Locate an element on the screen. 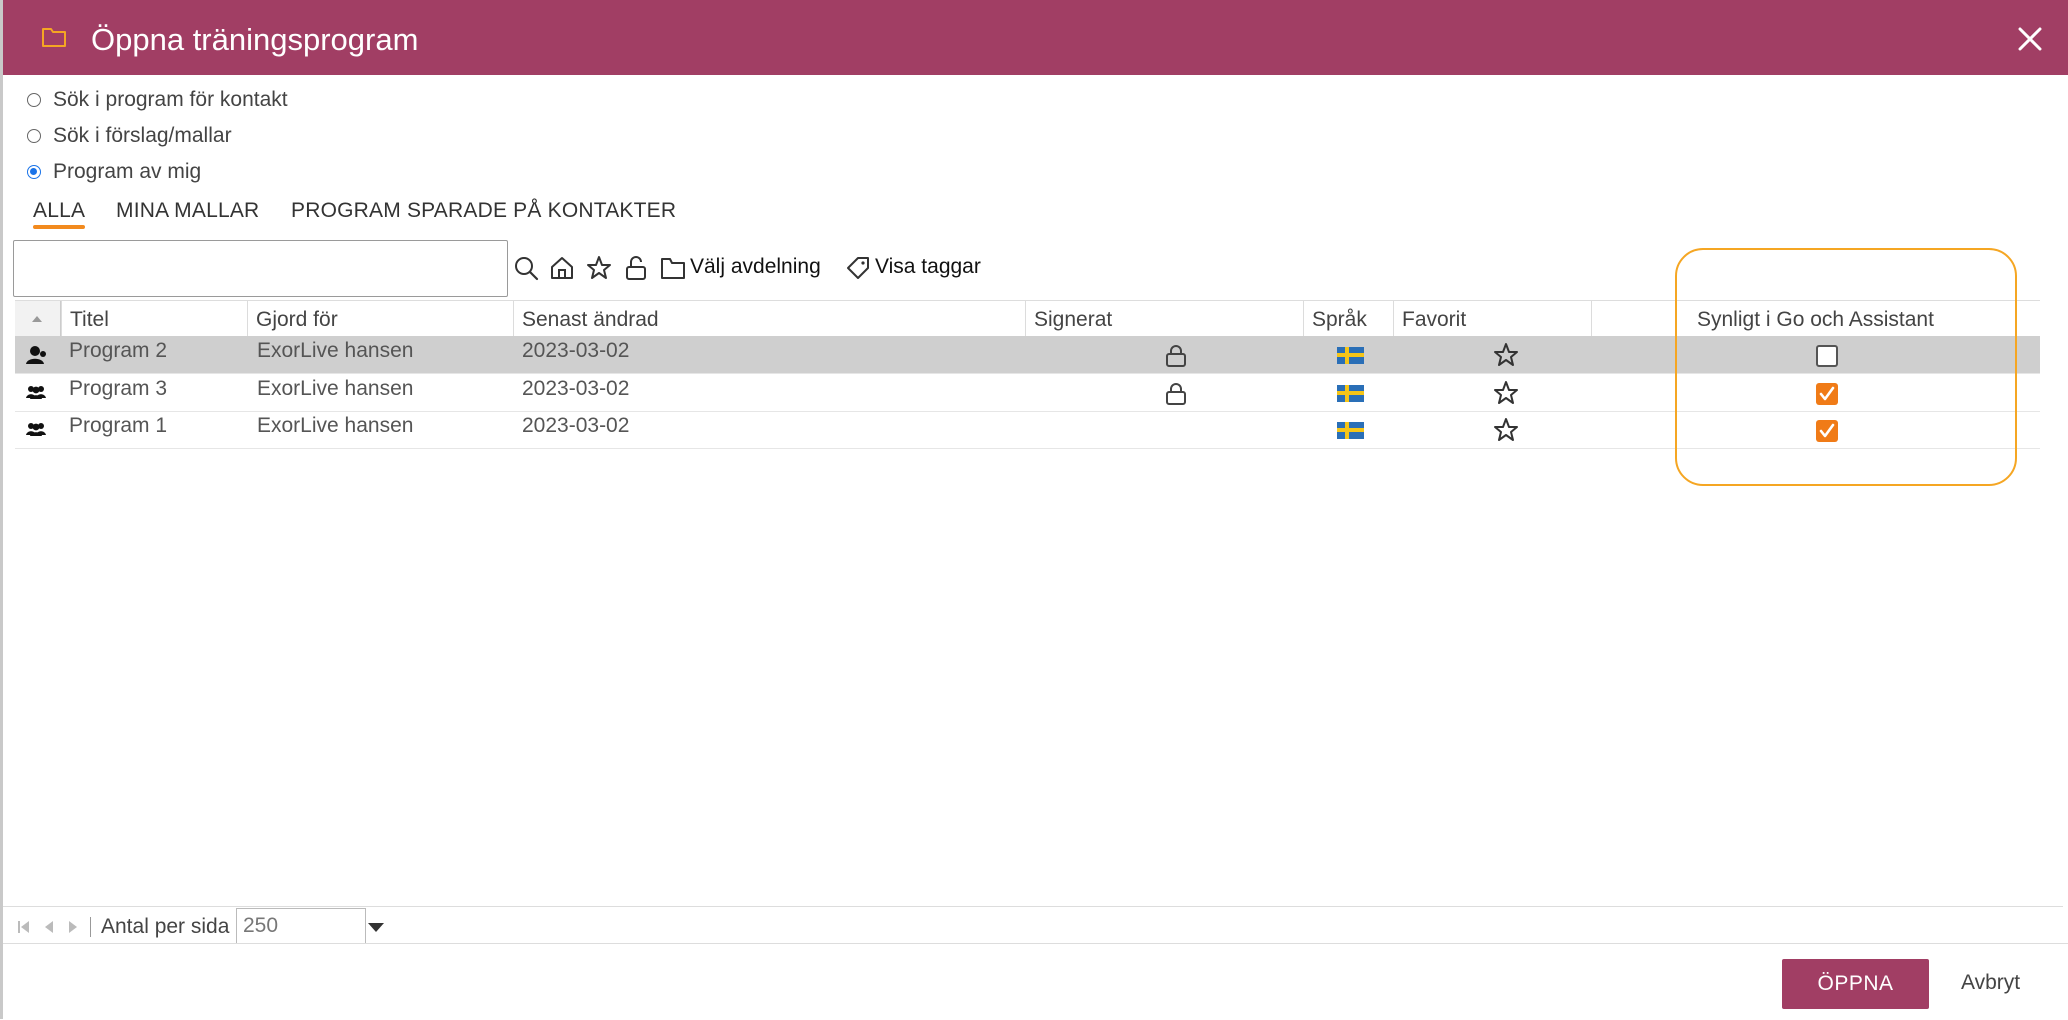 This screenshot has height=1020, width=2068. choose-department-button: Välj avdelning is located at coordinates (755, 267).